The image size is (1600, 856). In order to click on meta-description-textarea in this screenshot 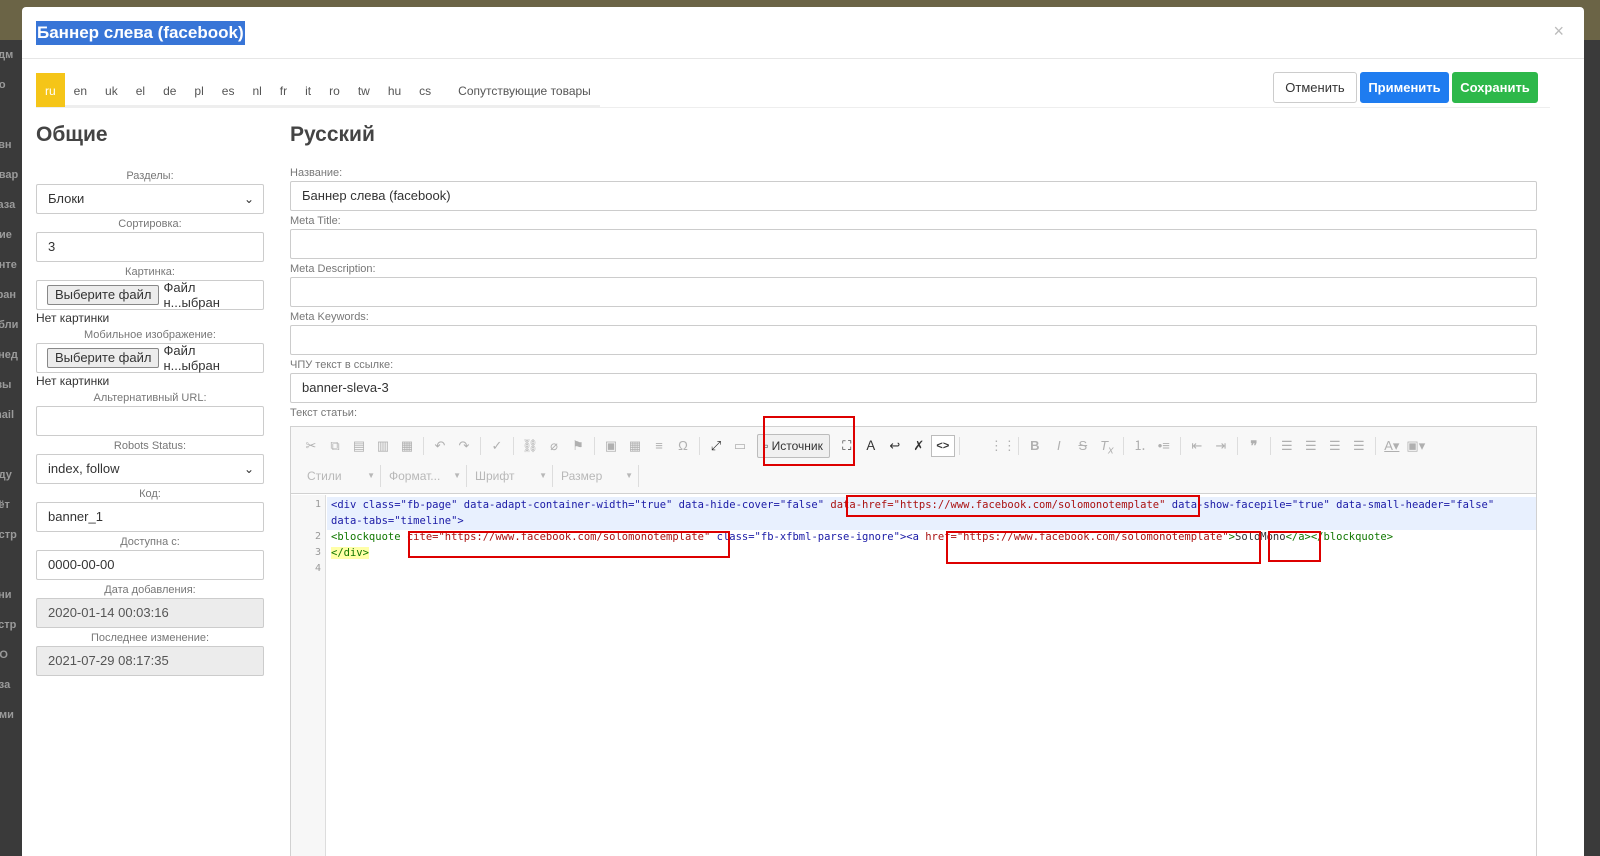, I will do `click(913, 292)`.